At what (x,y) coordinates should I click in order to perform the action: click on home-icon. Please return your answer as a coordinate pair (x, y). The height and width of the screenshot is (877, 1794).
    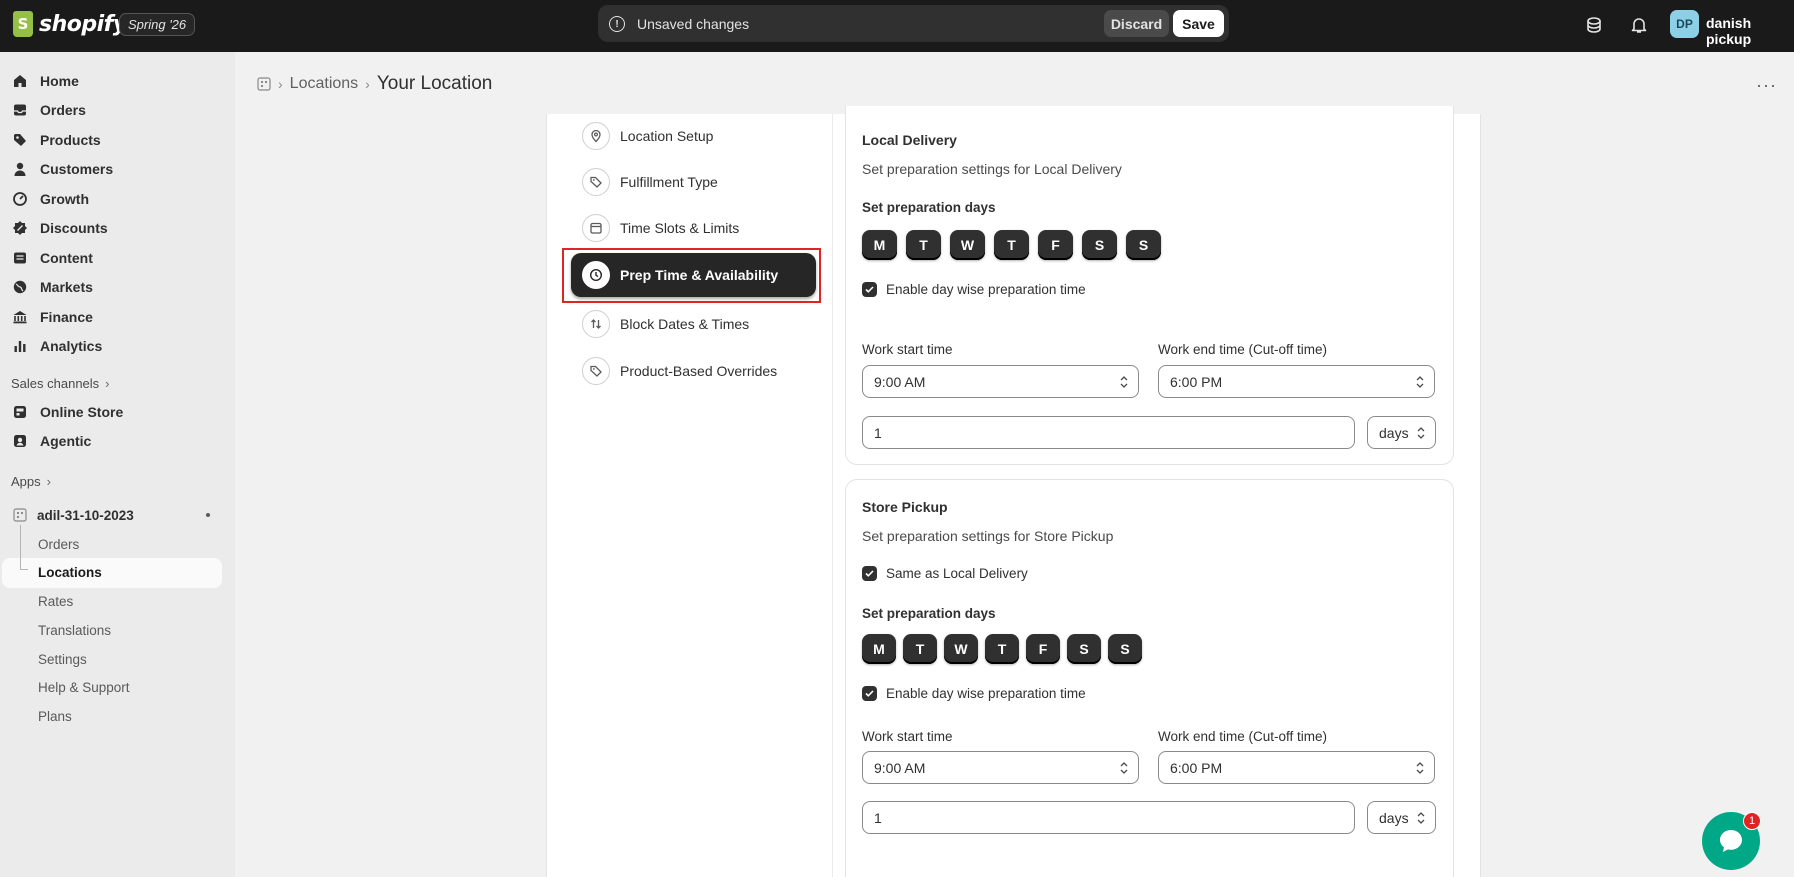
    Looking at the image, I should click on (20, 81).